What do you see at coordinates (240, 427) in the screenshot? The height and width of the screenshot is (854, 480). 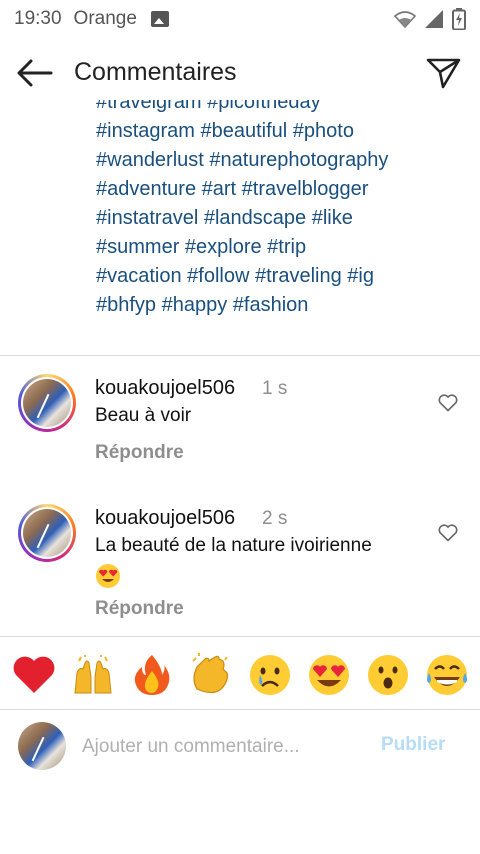 I see `comment-item: kouakoujoel506 1 s Beau à voir Répondre` at bounding box center [240, 427].